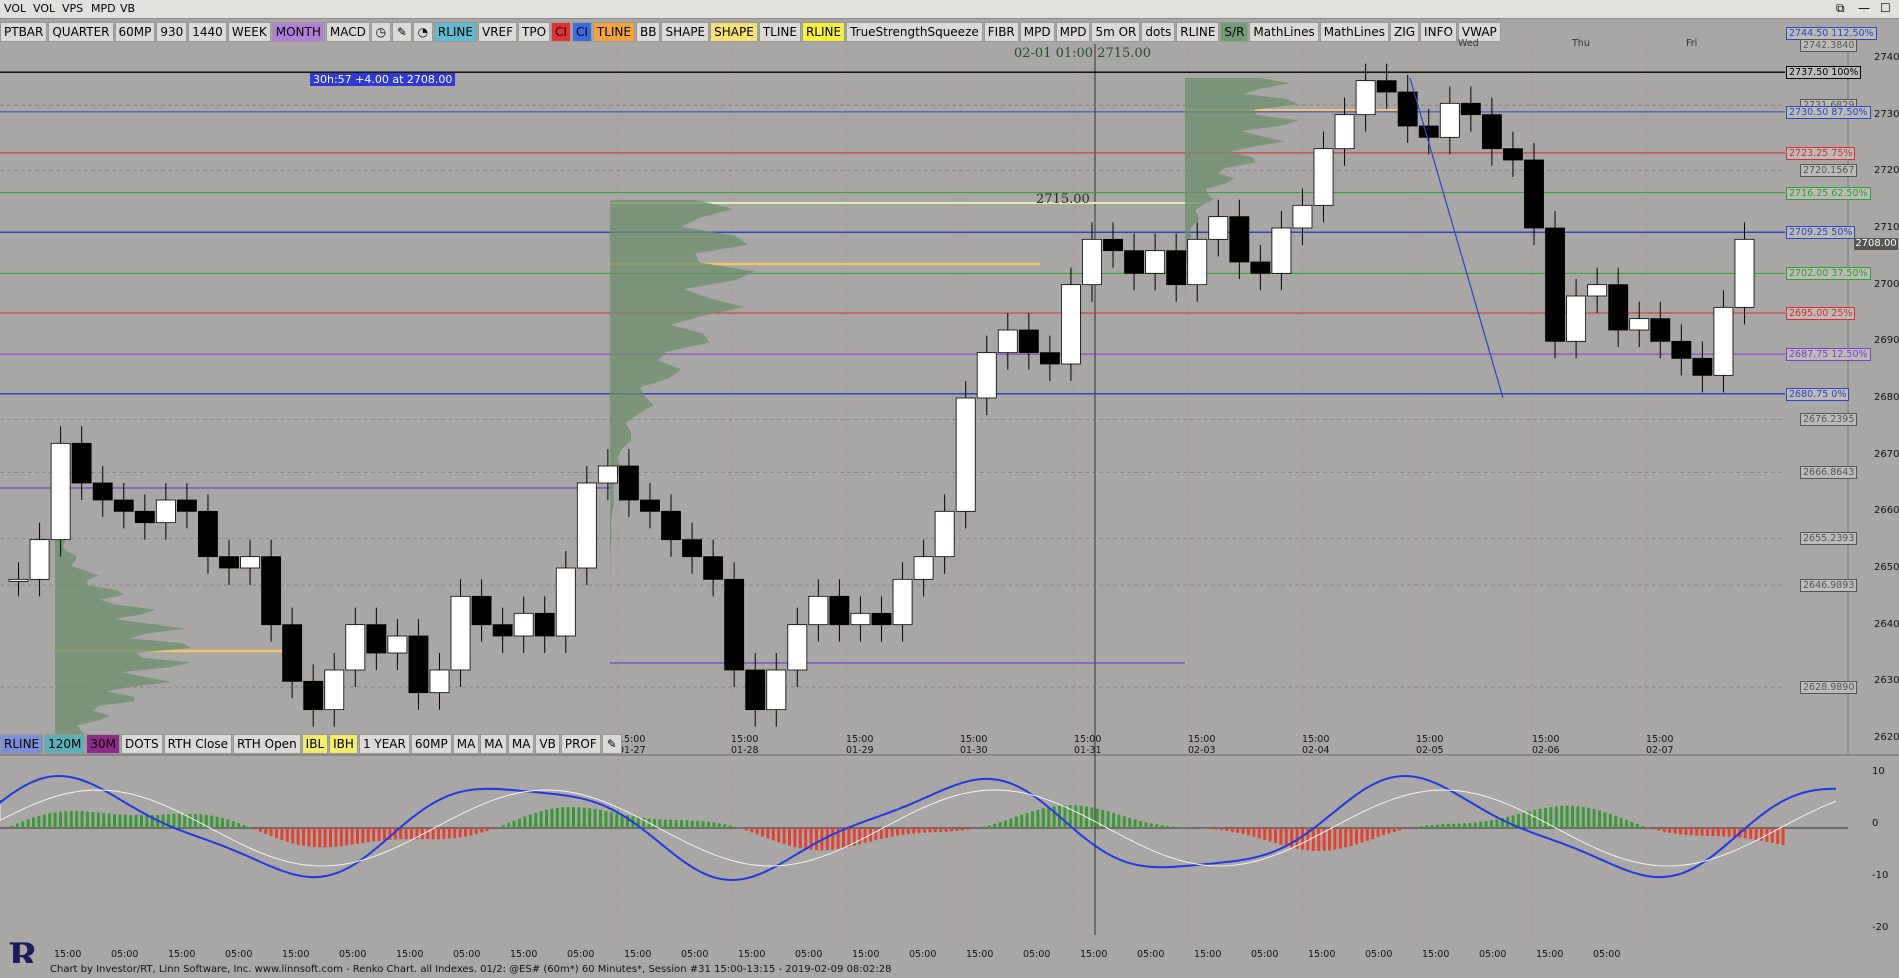  What do you see at coordinates (1820, 232) in the screenshot?
I see `level-label: 2709.25 50%` at bounding box center [1820, 232].